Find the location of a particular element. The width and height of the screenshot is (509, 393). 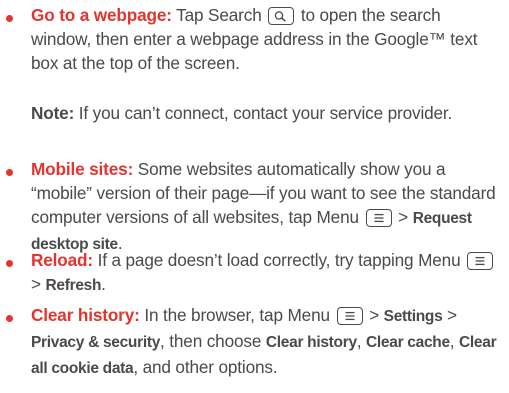

ui-label-refresh: Refresh is located at coordinates (73, 285).